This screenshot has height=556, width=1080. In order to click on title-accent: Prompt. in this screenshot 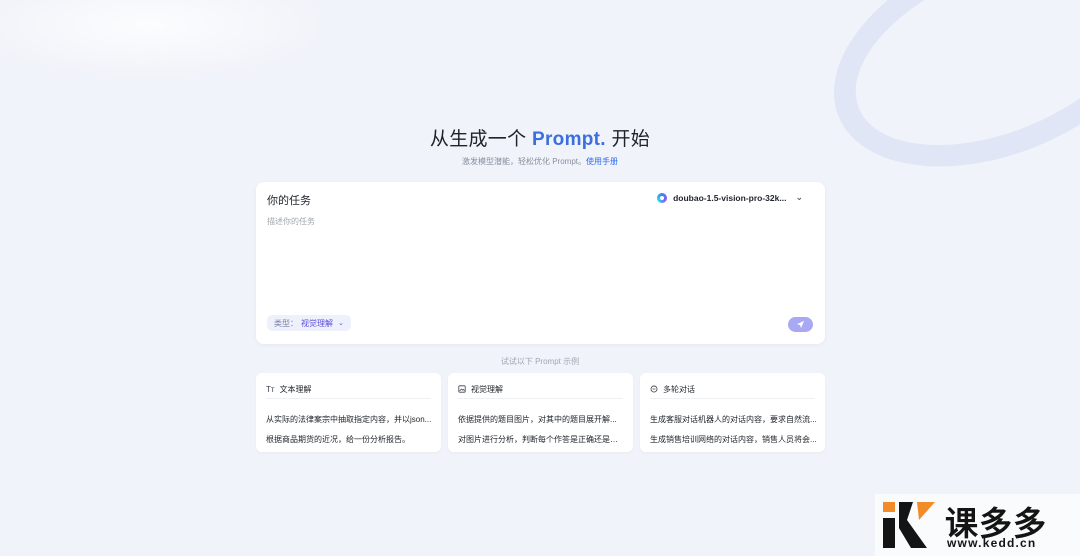, I will do `click(569, 139)`.